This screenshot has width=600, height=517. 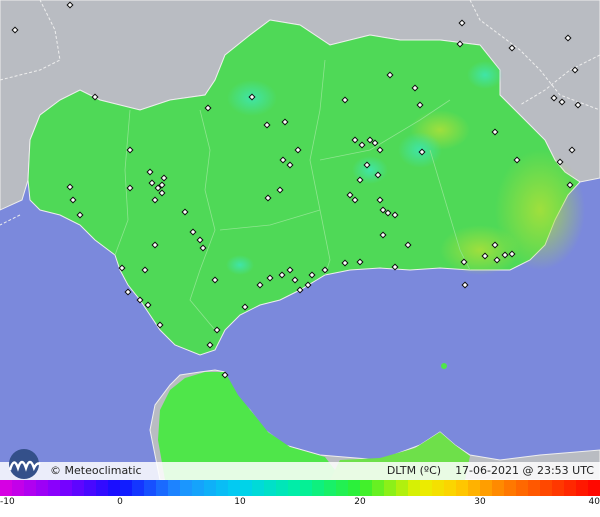 I want to click on scale-tick-label: 30, so click(x=480, y=502).